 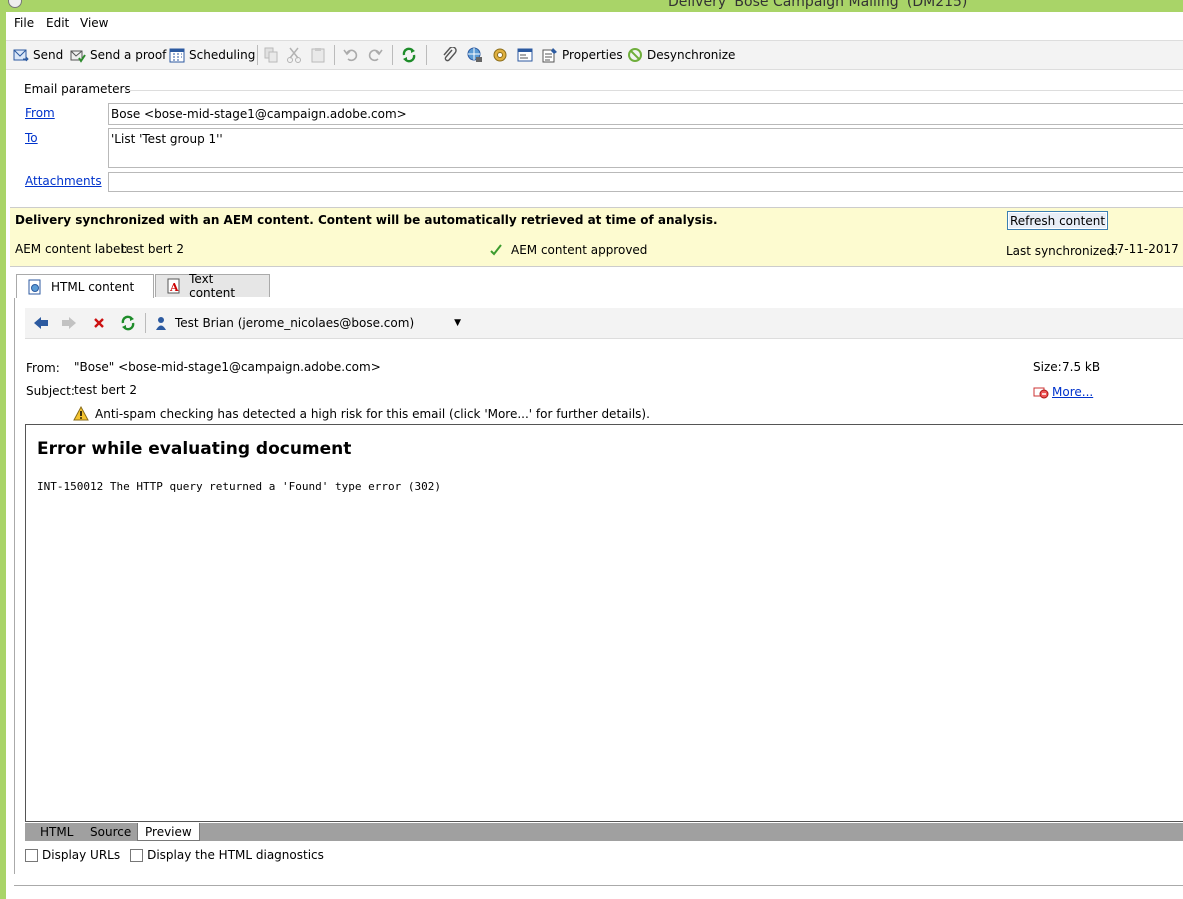 What do you see at coordinates (99, 324) in the screenshot?
I see `remove-button` at bounding box center [99, 324].